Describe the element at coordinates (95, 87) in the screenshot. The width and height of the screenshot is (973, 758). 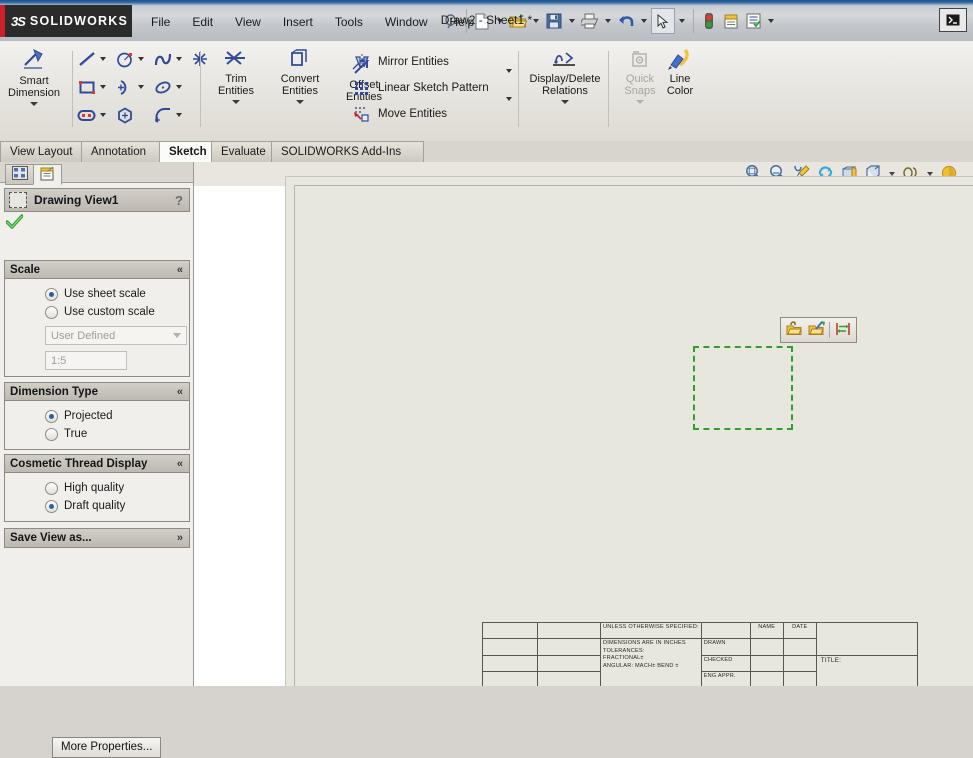
I see `rectangle-tool` at that location.